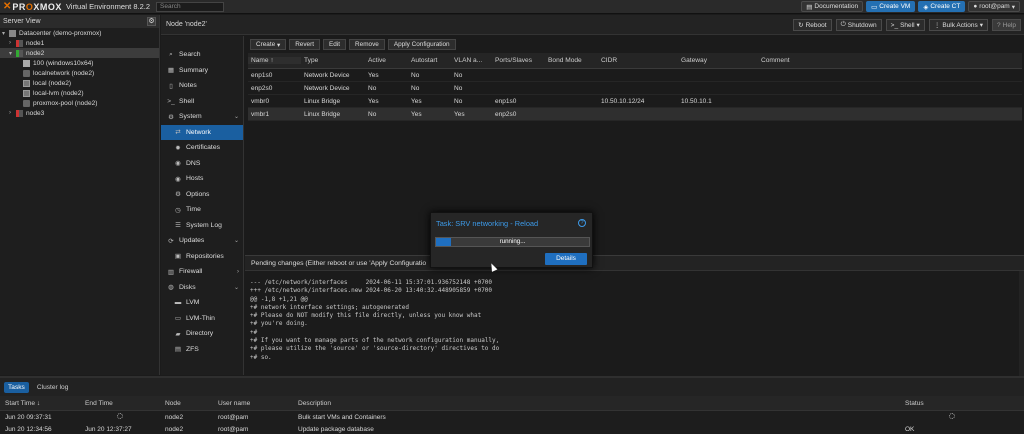 The height and width of the screenshot is (434, 1024). What do you see at coordinates (202, 179) in the screenshot?
I see `nav-hosts: ◉ Hosts` at bounding box center [202, 179].